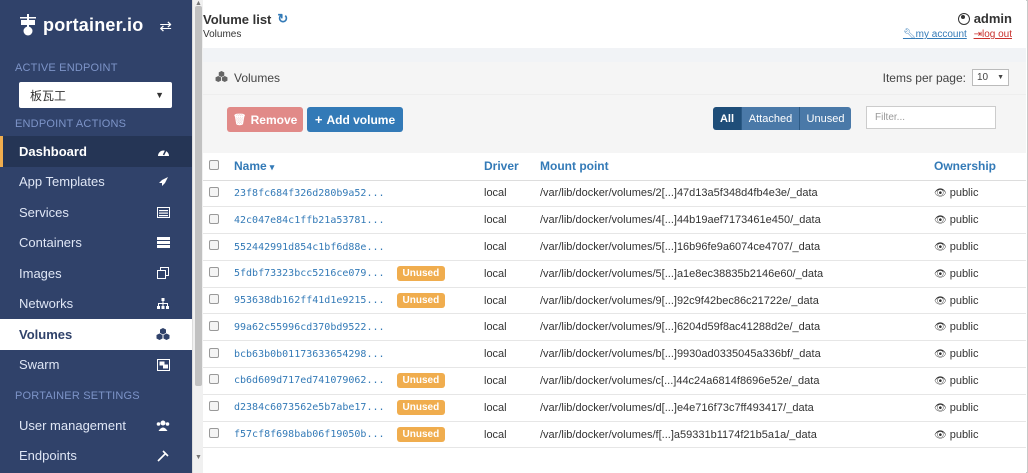 Image resolution: width=1028 pixels, height=473 pixels. I want to click on name-cell: 953638db162ff41d1e9215... Unused, so click(359, 301).